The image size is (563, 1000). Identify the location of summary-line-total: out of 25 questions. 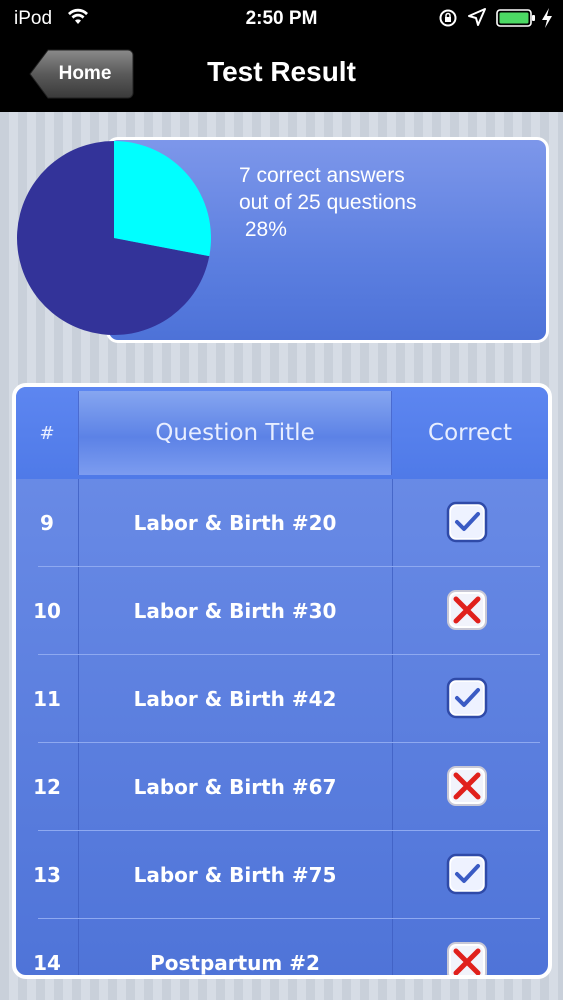
(328, 202).